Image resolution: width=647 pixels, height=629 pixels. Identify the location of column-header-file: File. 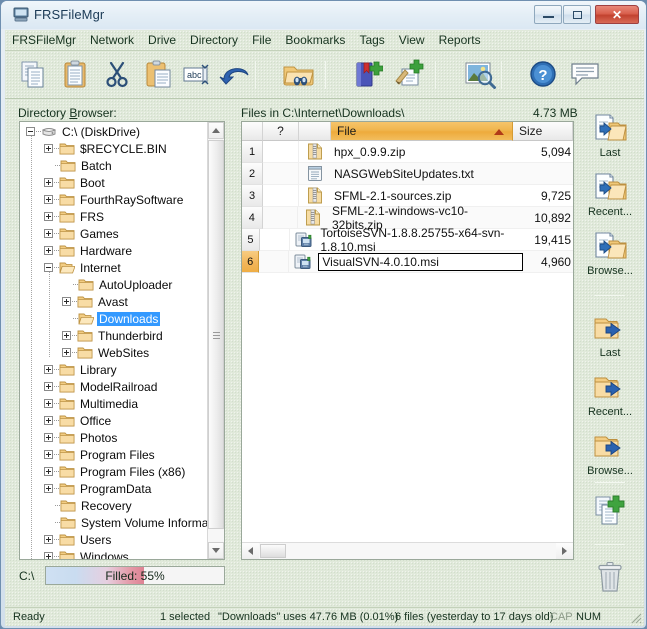
(422, 131).